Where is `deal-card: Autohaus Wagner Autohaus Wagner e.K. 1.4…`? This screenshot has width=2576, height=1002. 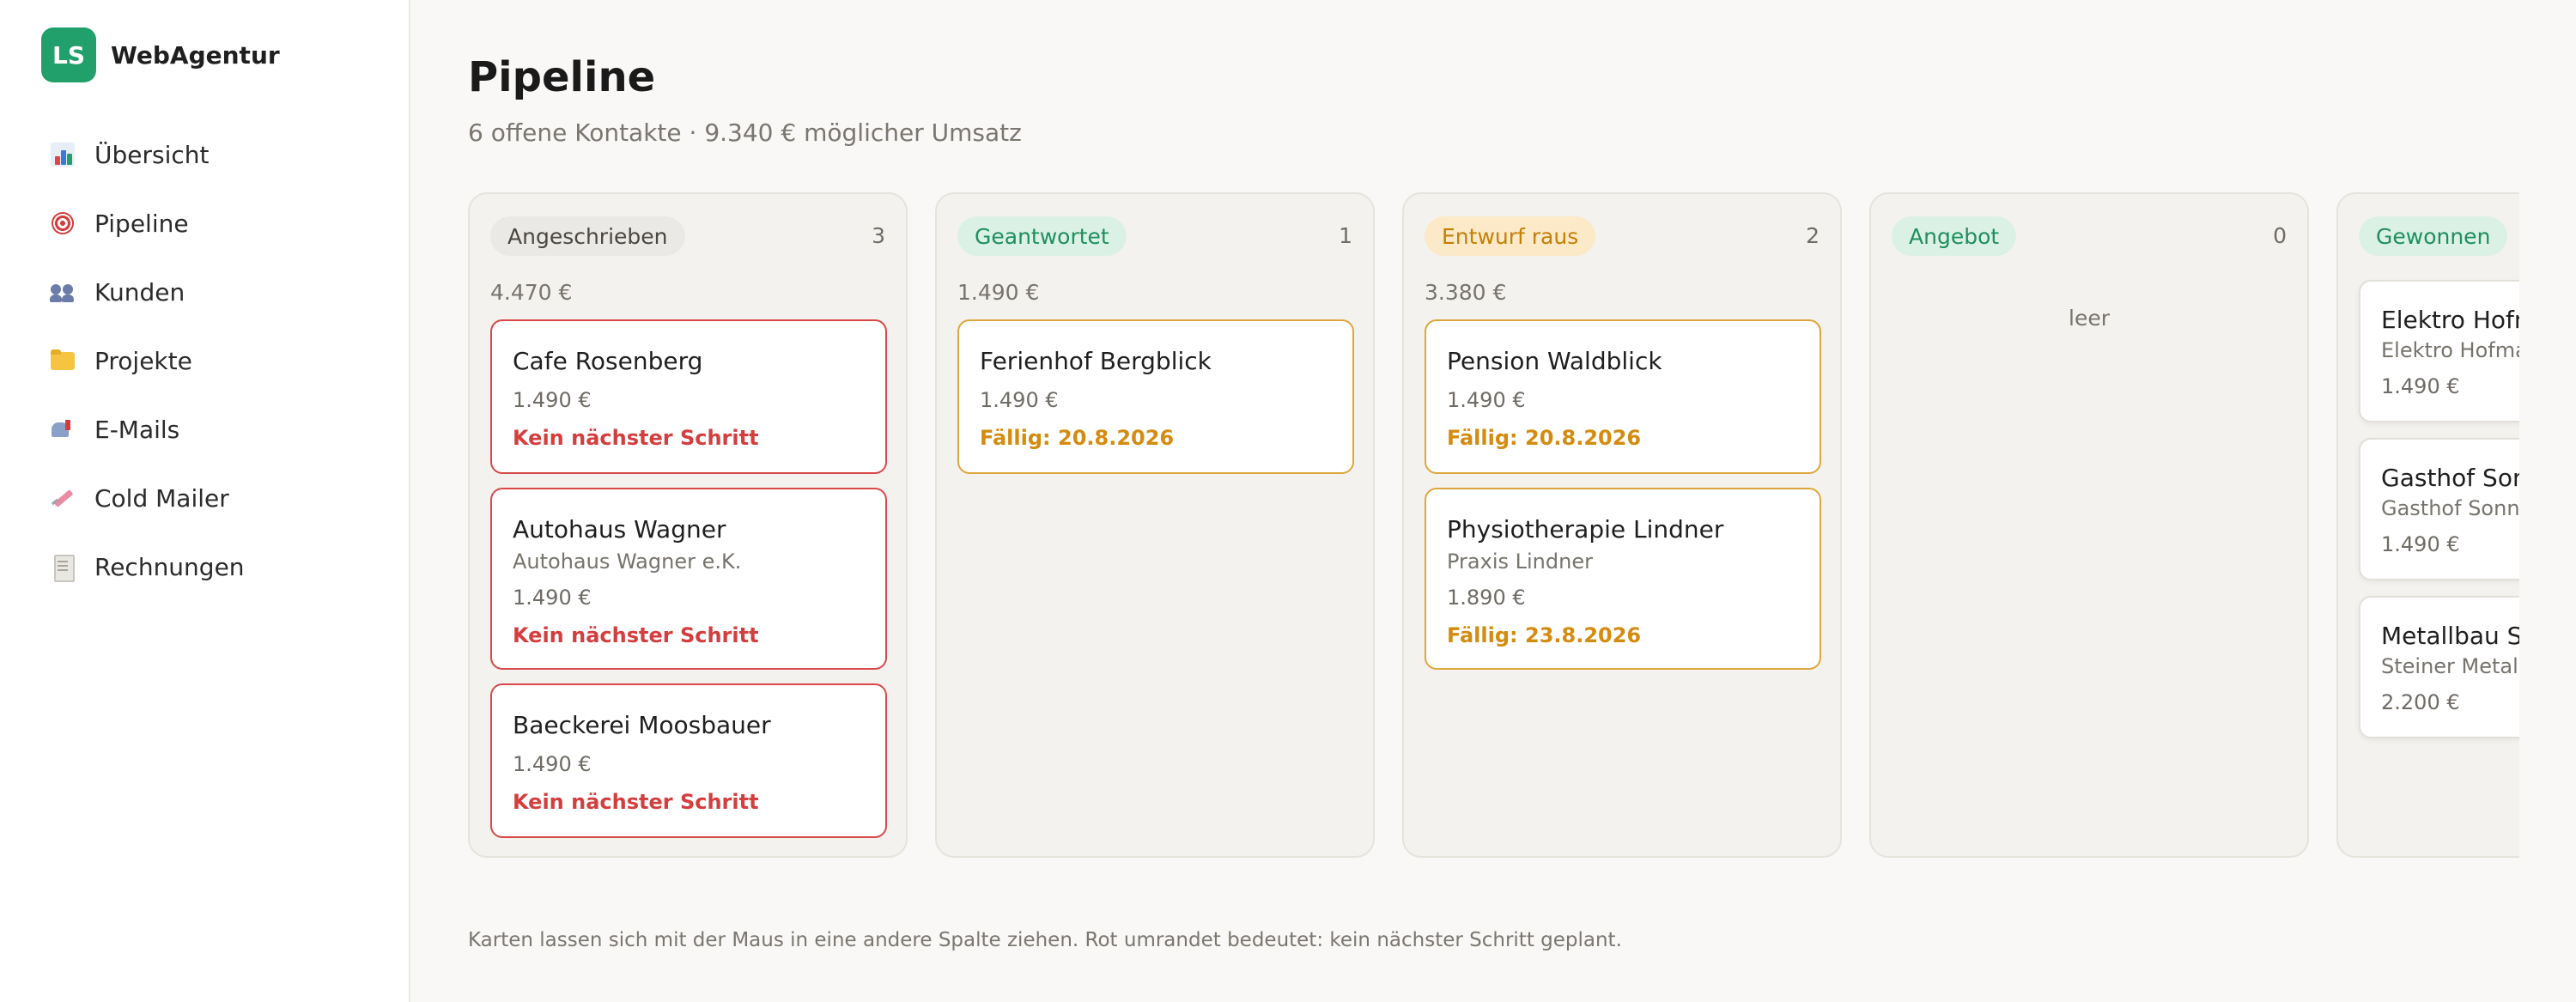 deal-card: Autohaus Wagner Autohaus Wagner e.K. 1.4… is located at coordinates (689, 579).